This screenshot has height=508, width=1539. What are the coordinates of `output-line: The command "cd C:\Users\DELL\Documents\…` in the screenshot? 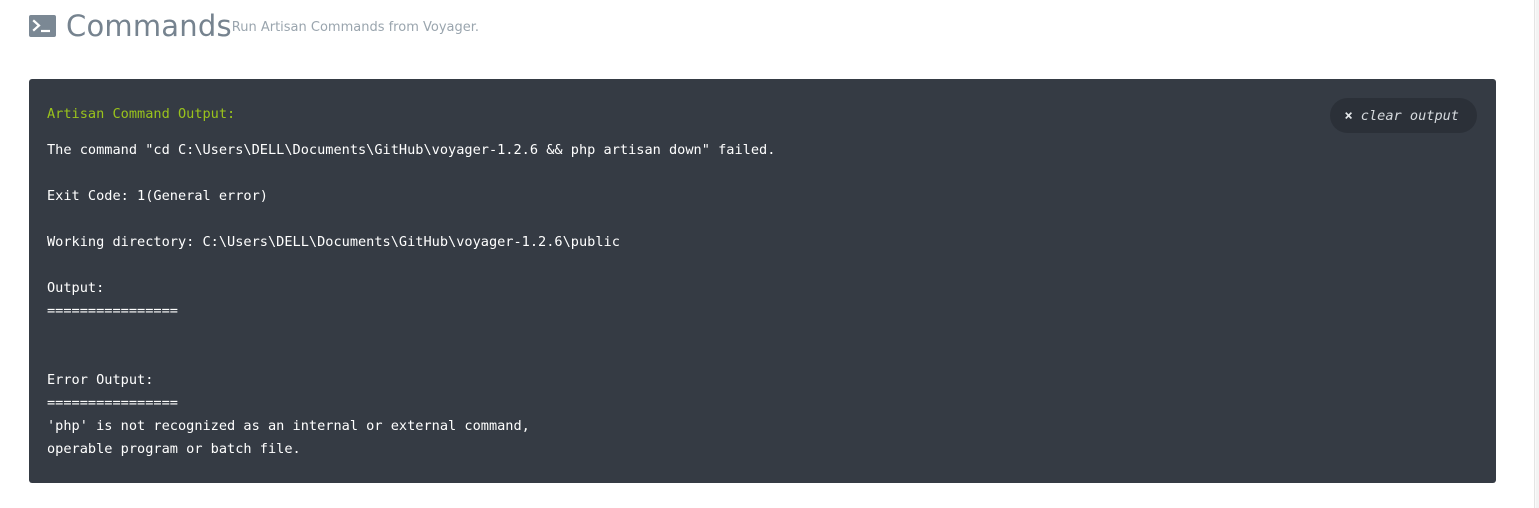 It's located at (411, 150).